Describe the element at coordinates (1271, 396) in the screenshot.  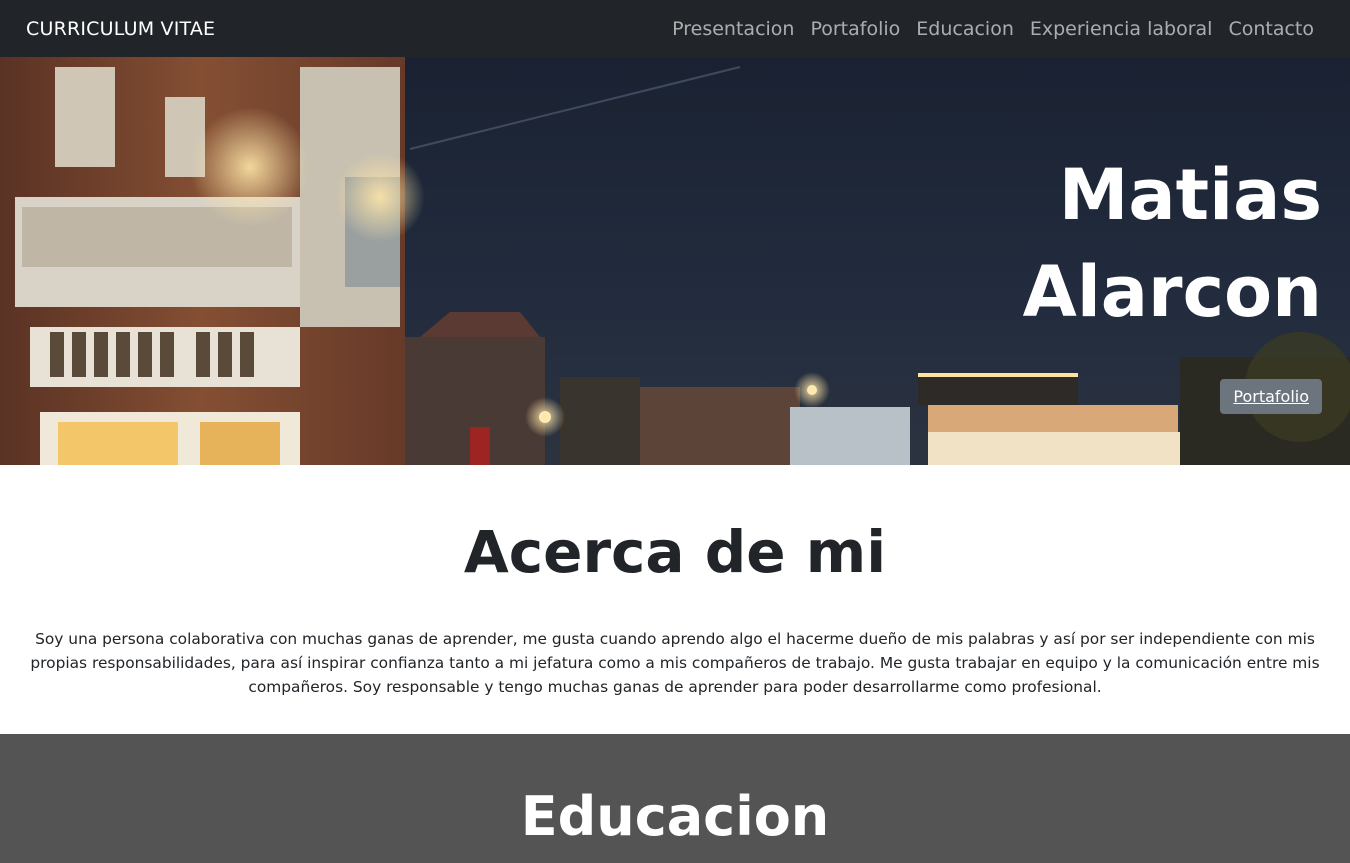
I see `portafolio-button: Portafolio` at that location.